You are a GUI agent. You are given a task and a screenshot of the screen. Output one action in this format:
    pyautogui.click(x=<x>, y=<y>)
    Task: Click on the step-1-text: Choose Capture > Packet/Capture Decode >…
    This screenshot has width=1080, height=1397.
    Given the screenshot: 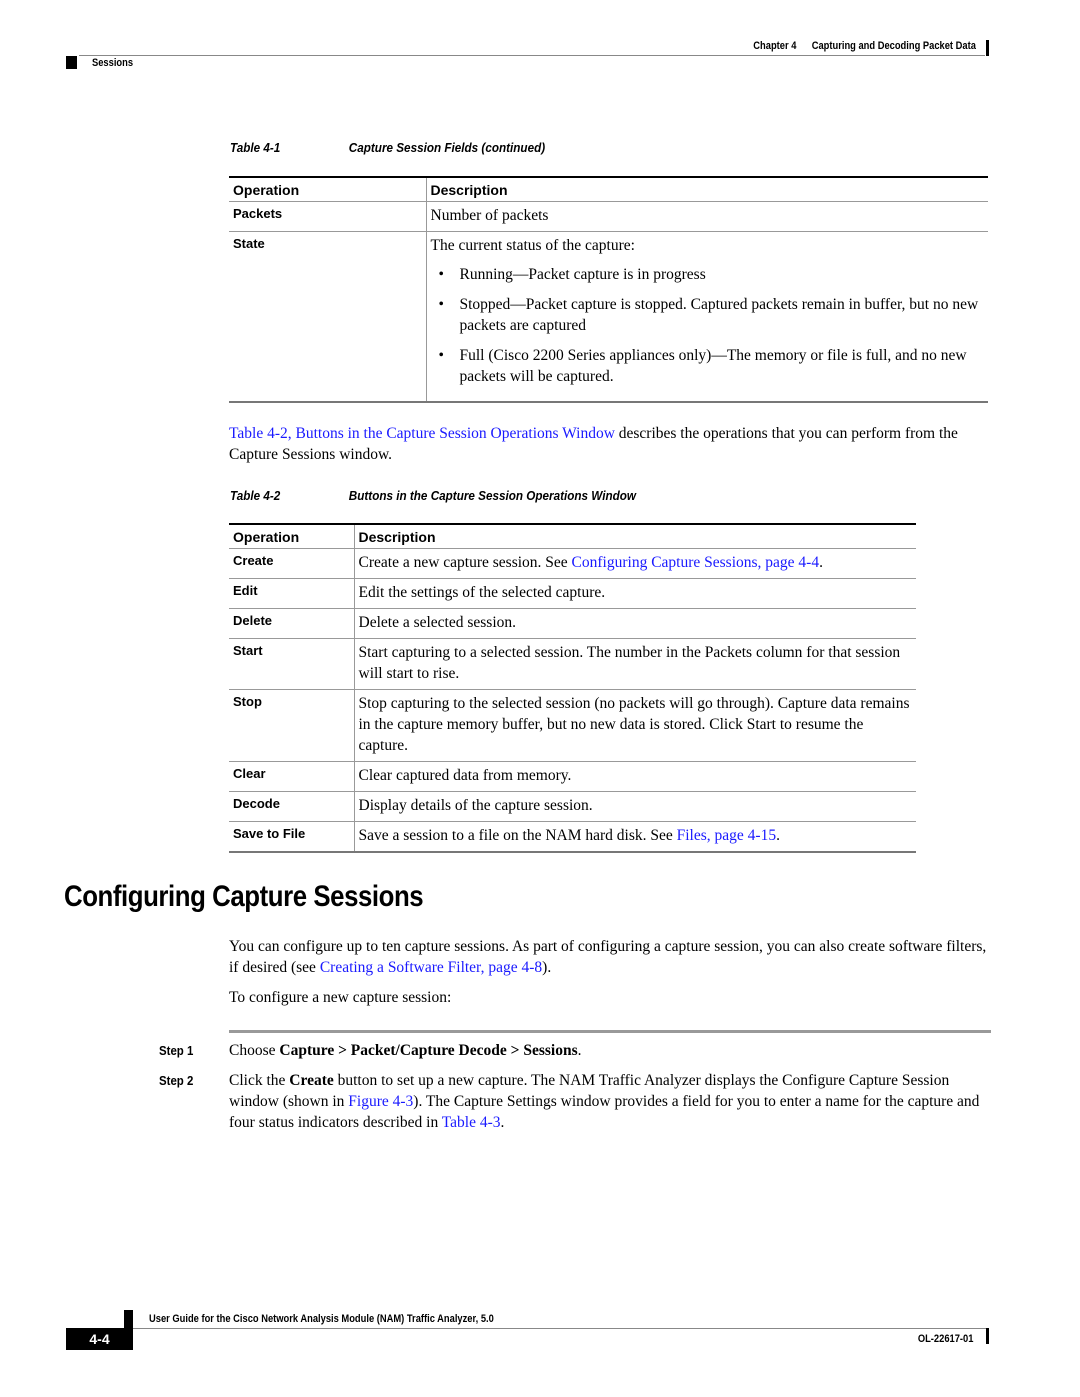 What is the action you would take?
    pyautogui.click(x=610, y=1050)
    